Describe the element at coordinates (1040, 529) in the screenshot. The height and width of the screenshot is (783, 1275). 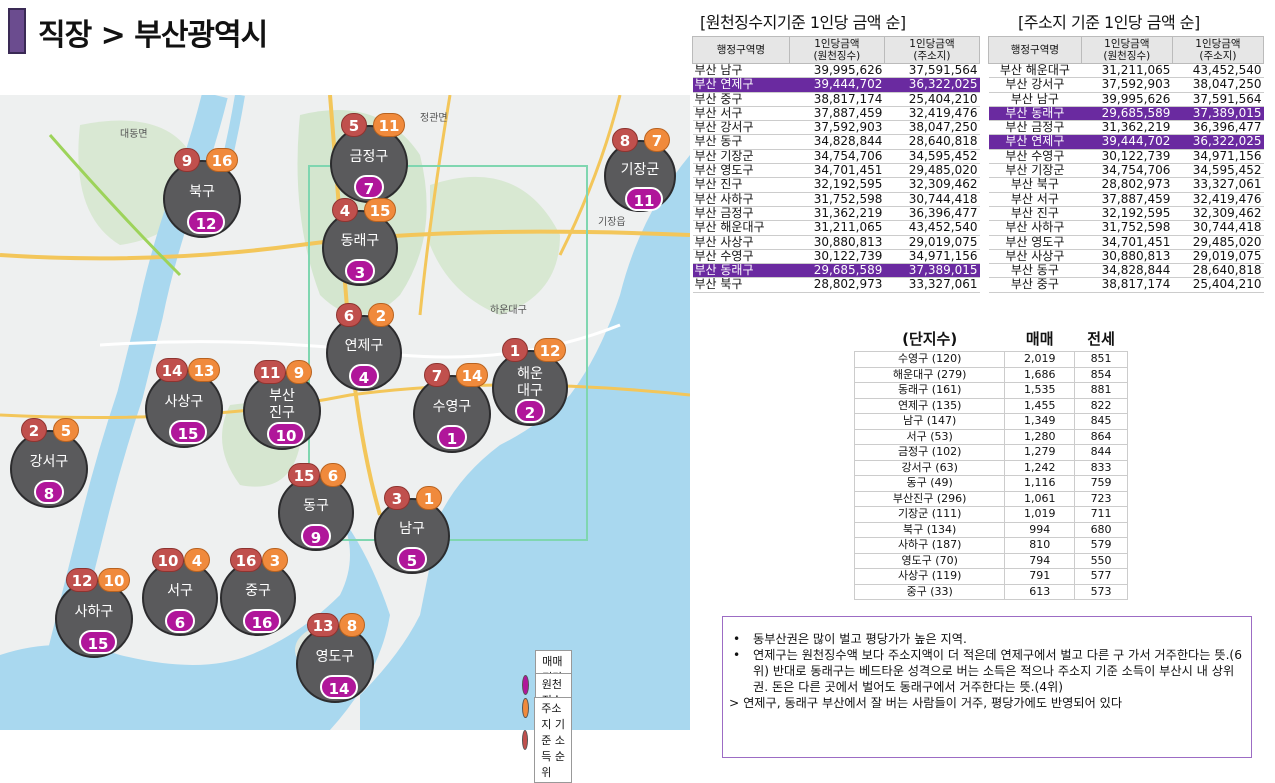
I see `table-cell: 994` at that location.